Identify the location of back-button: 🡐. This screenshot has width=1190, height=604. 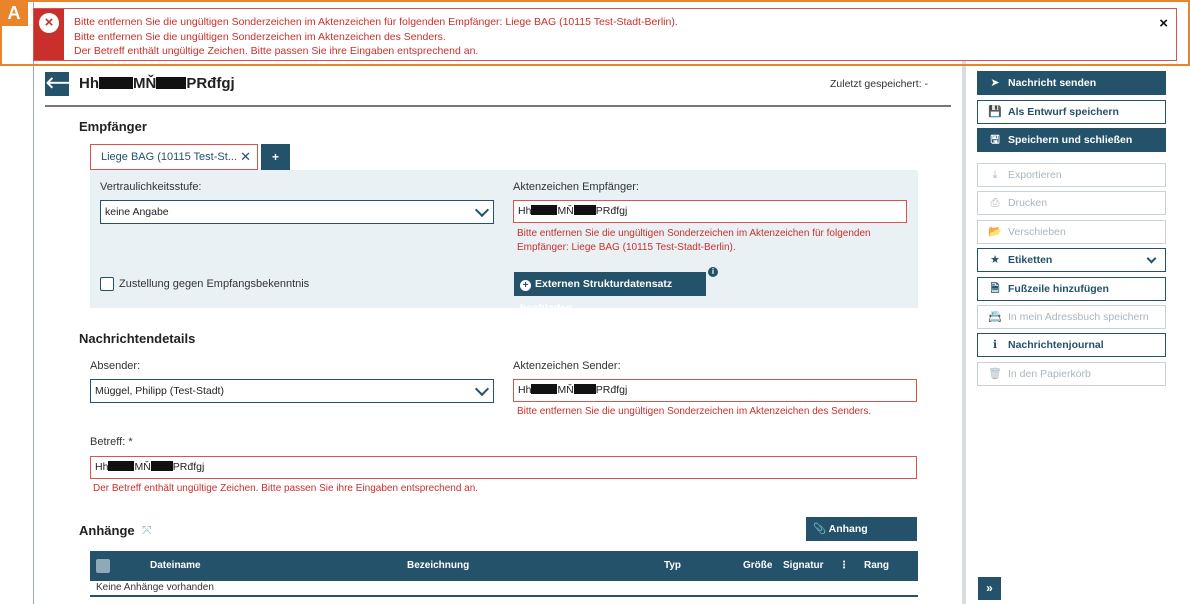
(66, 84).